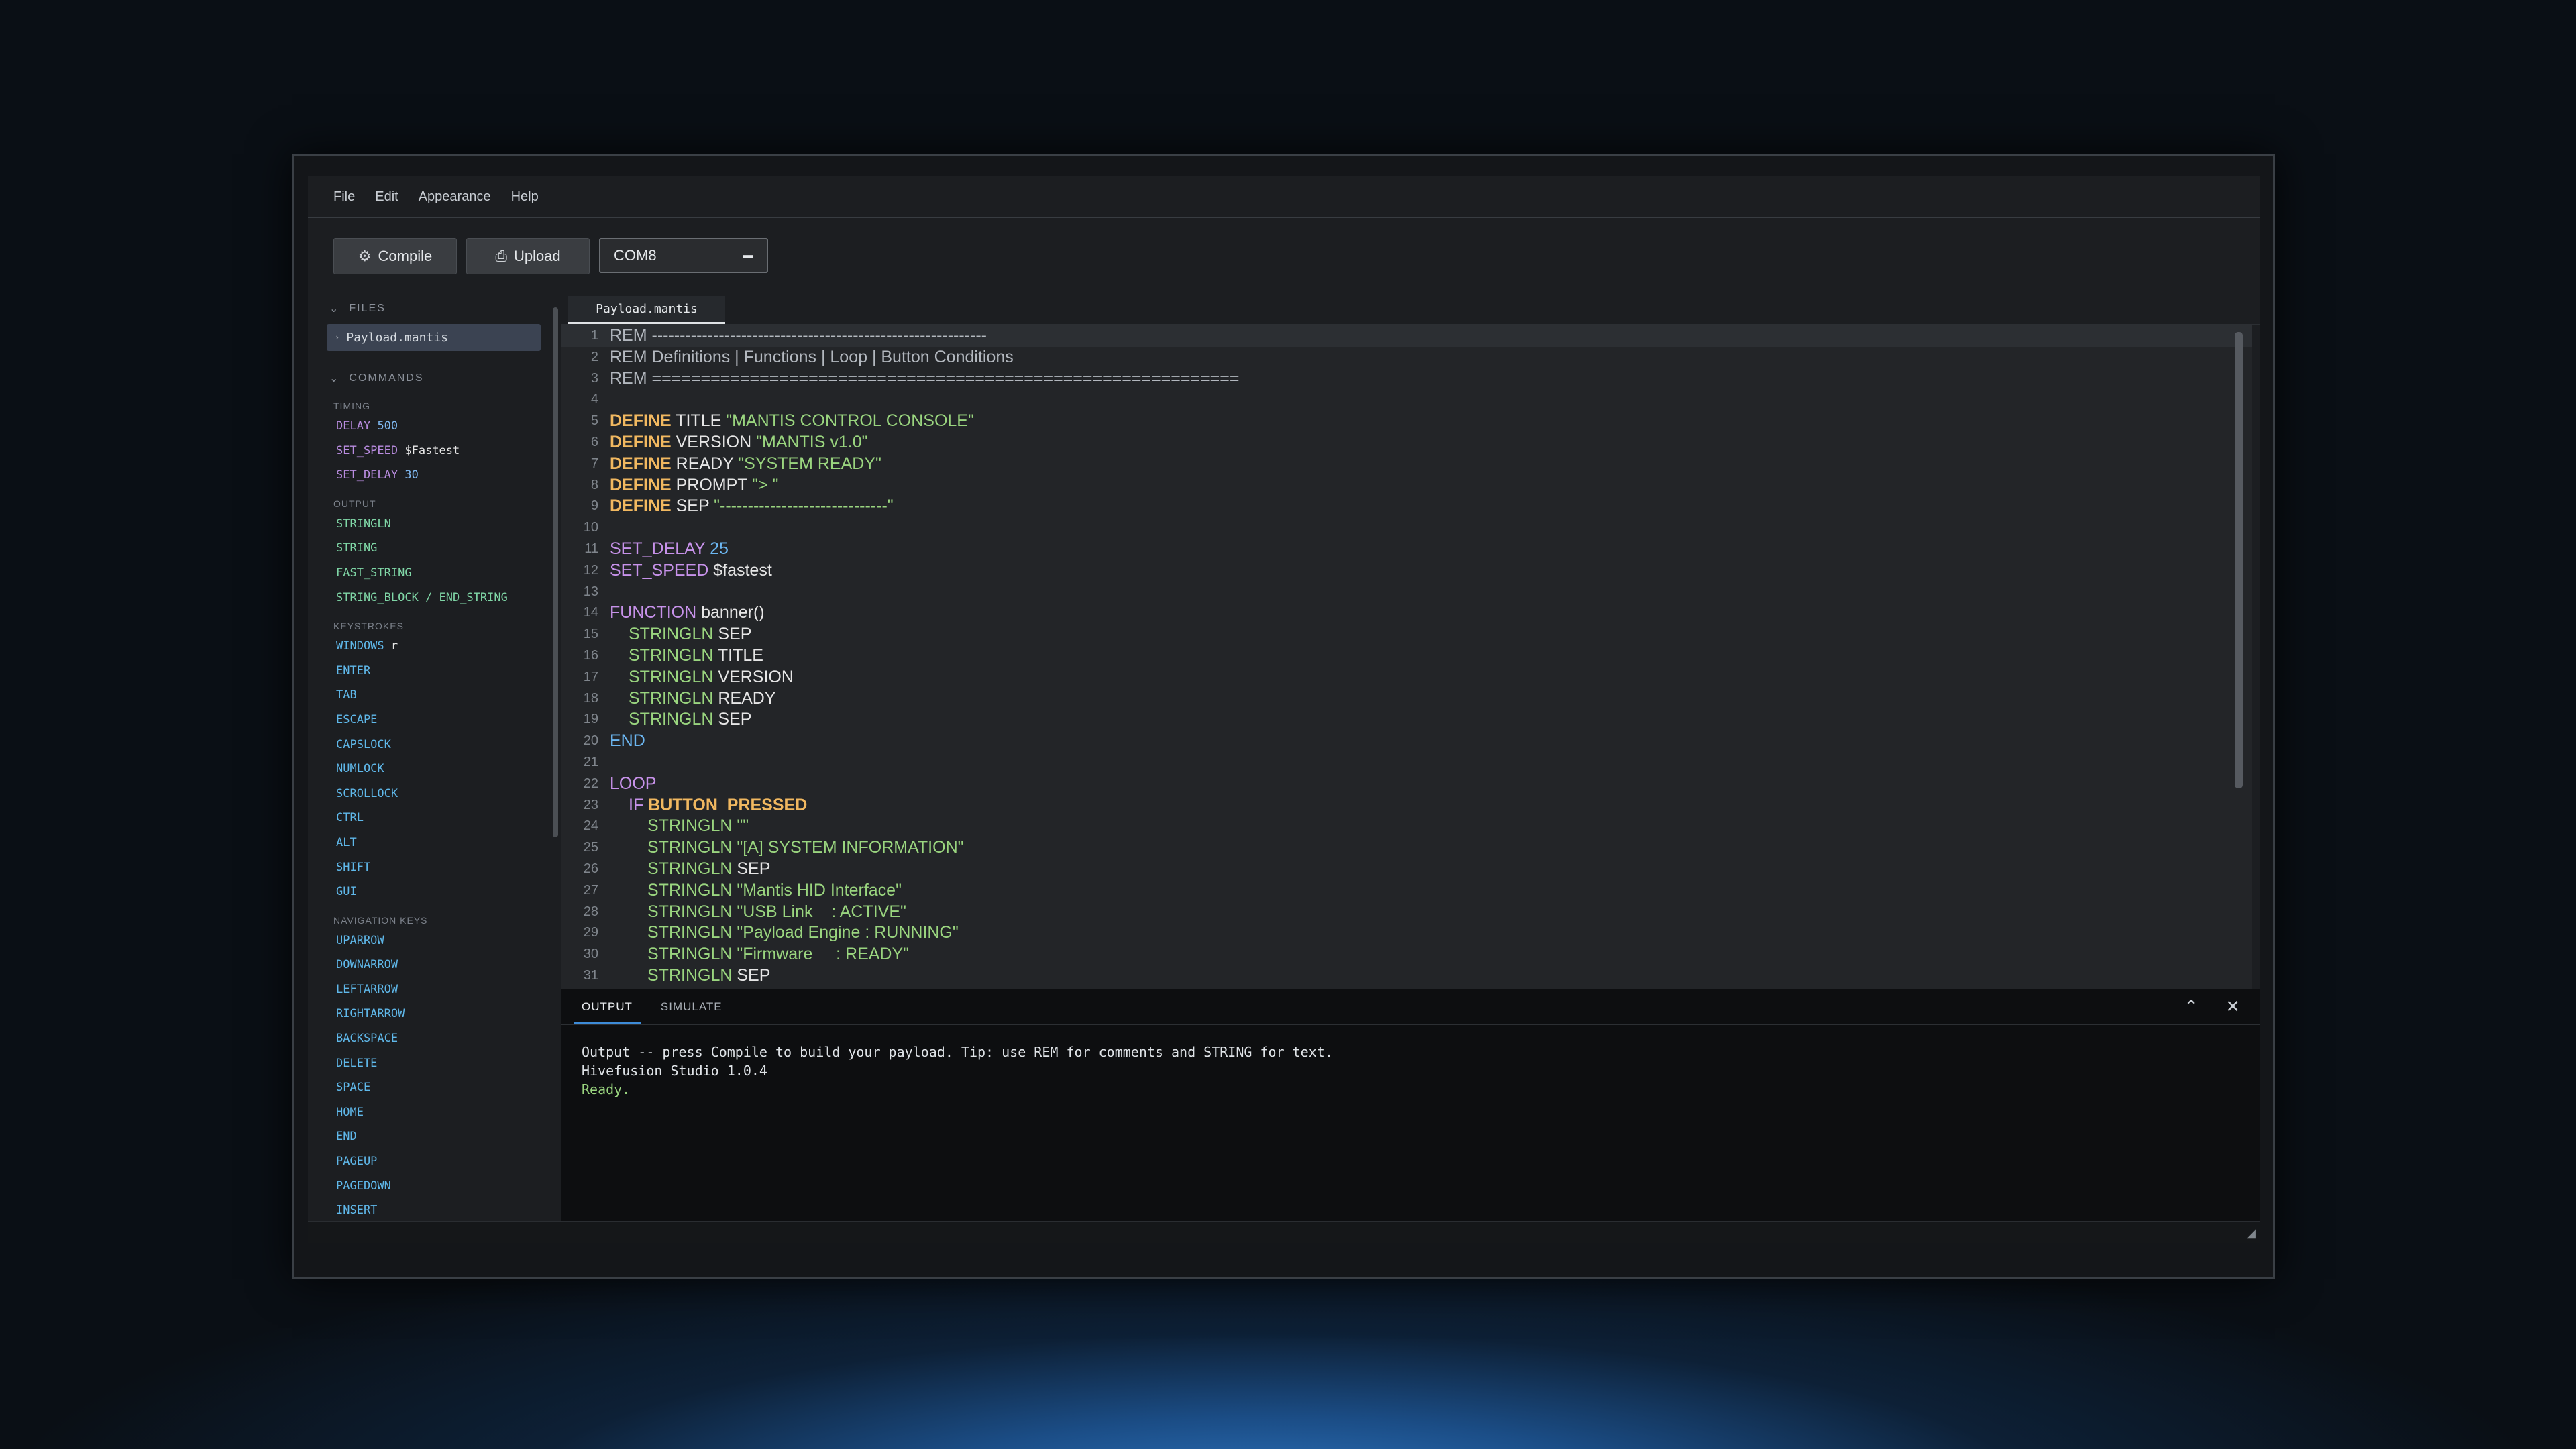 This screenshot has width=2576, height=1449. Describe the element at coordinates (1406, 912) in the screenshot. I see `code-line: 28 STRINGLN "USB Link : ACTIVE"` at that location.